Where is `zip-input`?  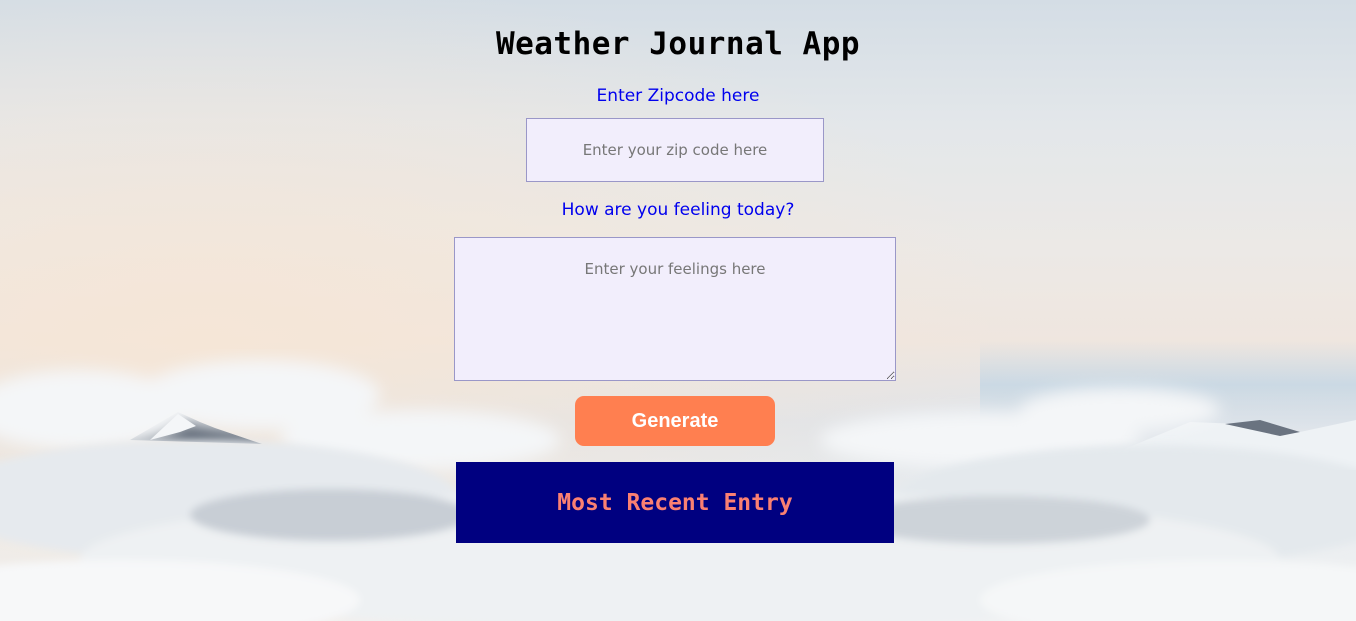
zip-input is located at coordinates (675, 150).